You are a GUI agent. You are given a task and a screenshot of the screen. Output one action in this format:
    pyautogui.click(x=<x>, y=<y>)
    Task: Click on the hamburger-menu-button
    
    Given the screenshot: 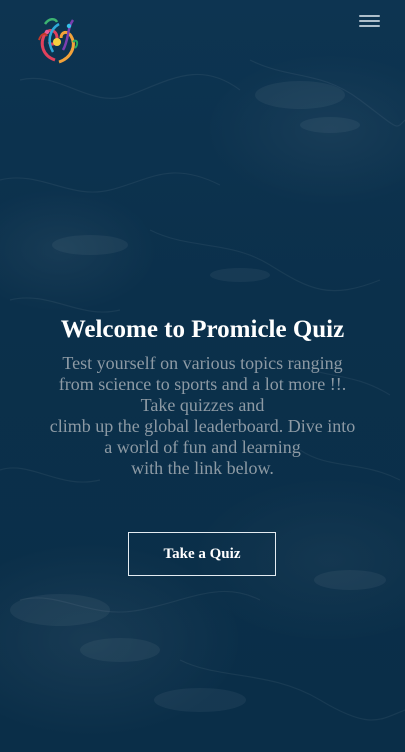 What is the action you would take?
    pyautogui.click(x=369, y=21)
    